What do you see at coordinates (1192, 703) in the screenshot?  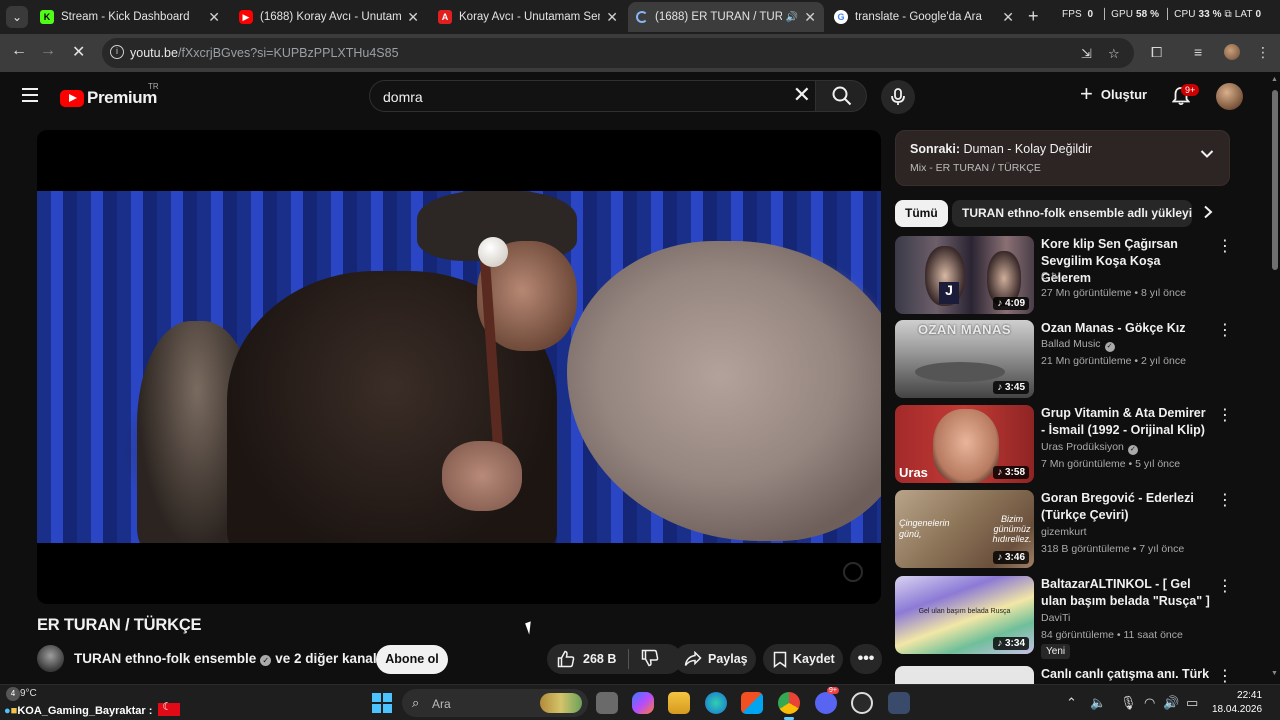 I see `battery-icon: ▭` at bounding box center [1192, 703].